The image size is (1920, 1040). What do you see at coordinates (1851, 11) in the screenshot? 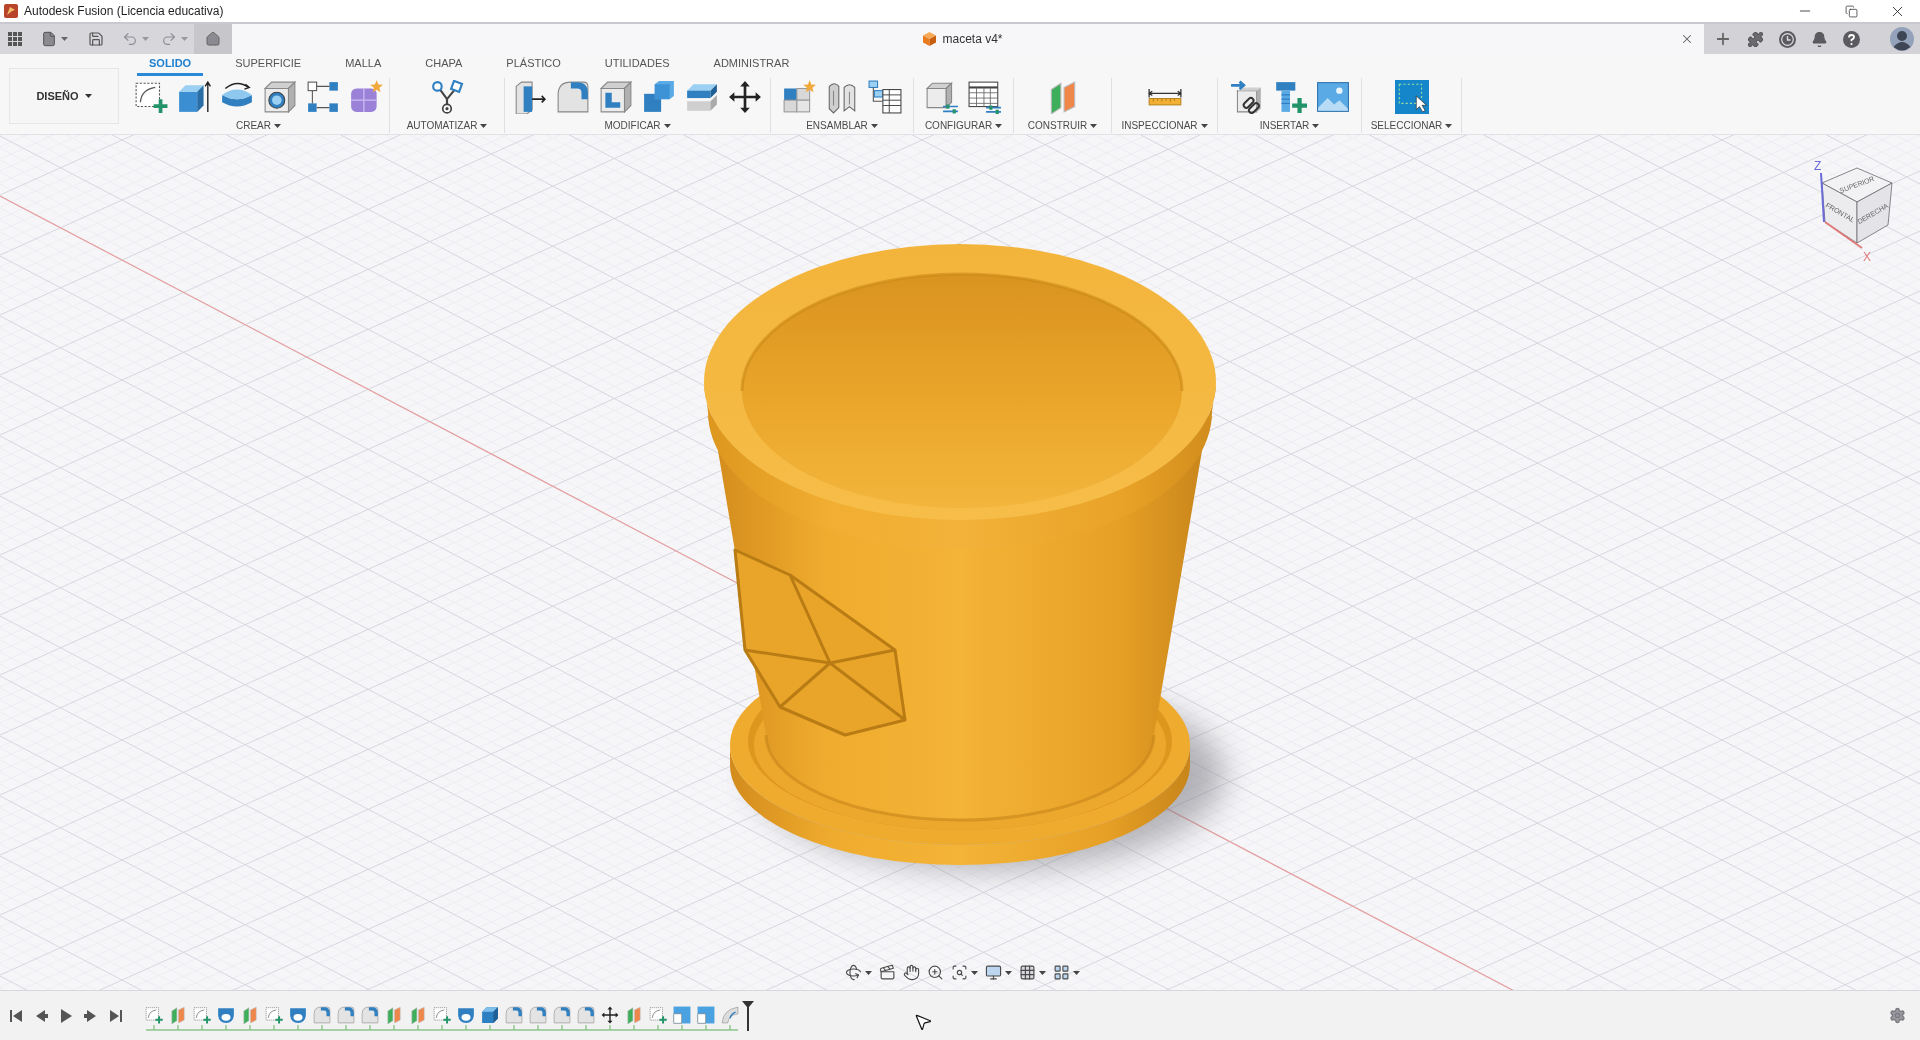
I see `restore-icon` at bounding box center [1851, 11].